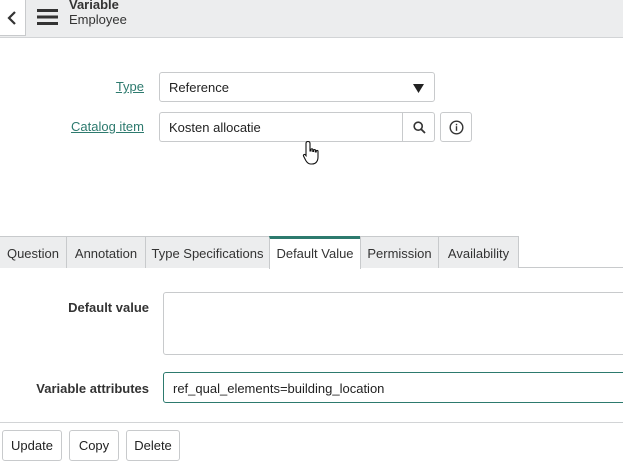 The width and height of the screenshot is (623, 470). What do you see at coordinates (311, 19) in the screenshot?
I see `form-header: Variable Employee` at bounding box center [311, 19].